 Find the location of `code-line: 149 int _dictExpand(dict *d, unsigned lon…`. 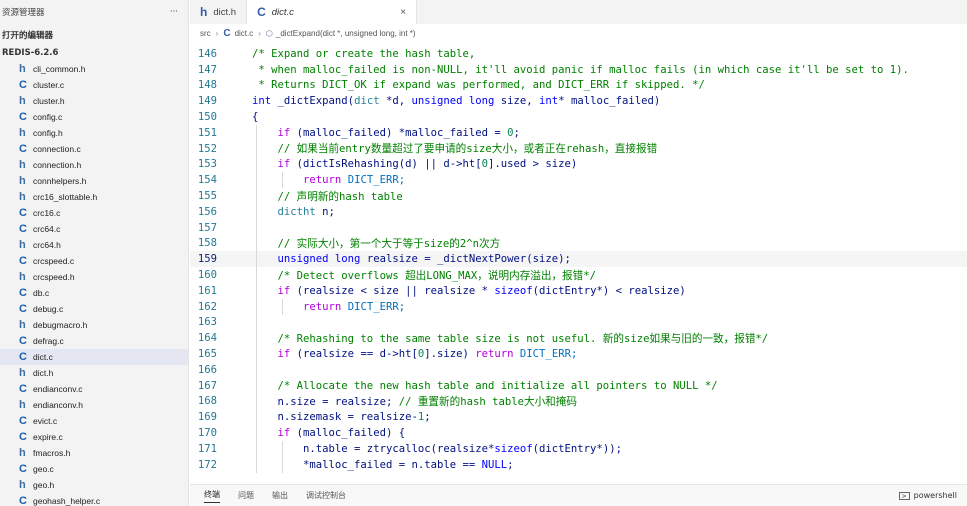

code-line: 149 int _dictExpand(dict *d, unsigned lon… is located at coordinates (578, 101).